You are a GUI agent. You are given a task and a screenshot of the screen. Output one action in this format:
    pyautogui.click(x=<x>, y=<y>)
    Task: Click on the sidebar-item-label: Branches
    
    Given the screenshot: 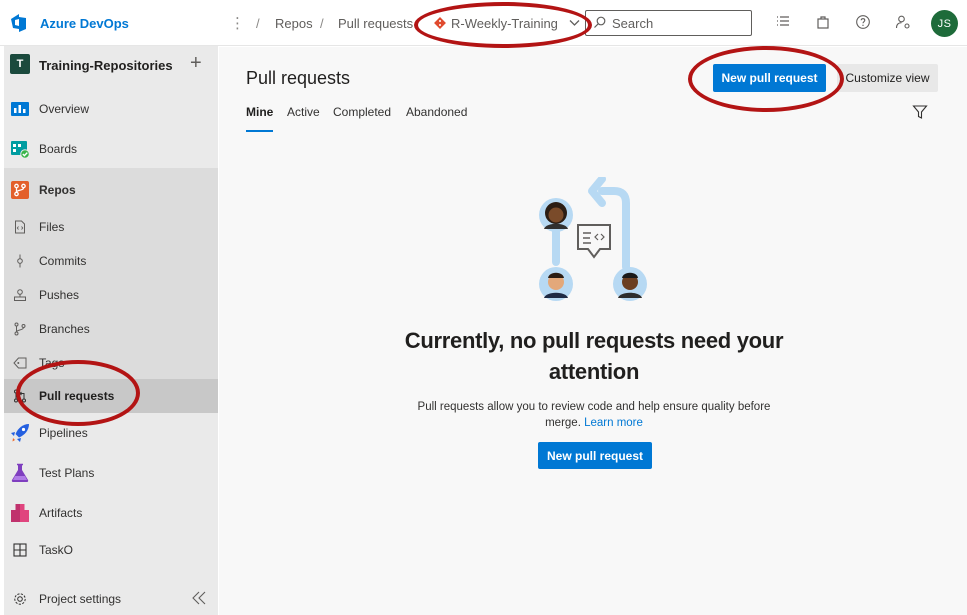 What is the action you would take?
    pyautogui.click(x=64, y=329)
    